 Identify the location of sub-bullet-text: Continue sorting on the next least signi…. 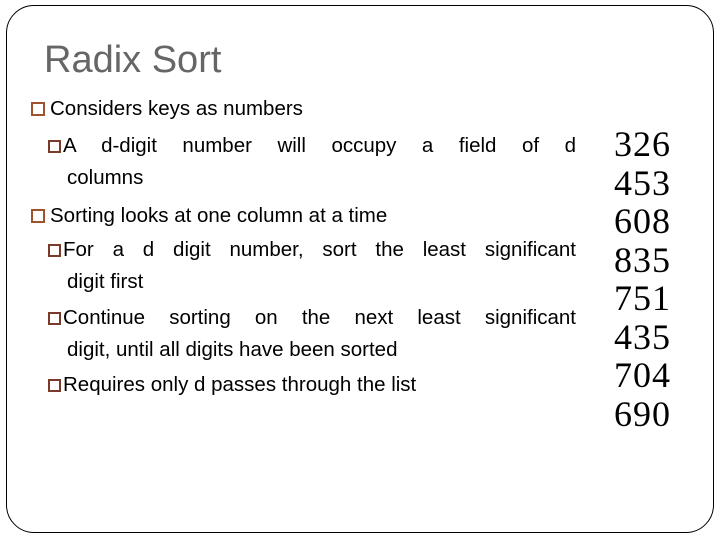
(319, 317).